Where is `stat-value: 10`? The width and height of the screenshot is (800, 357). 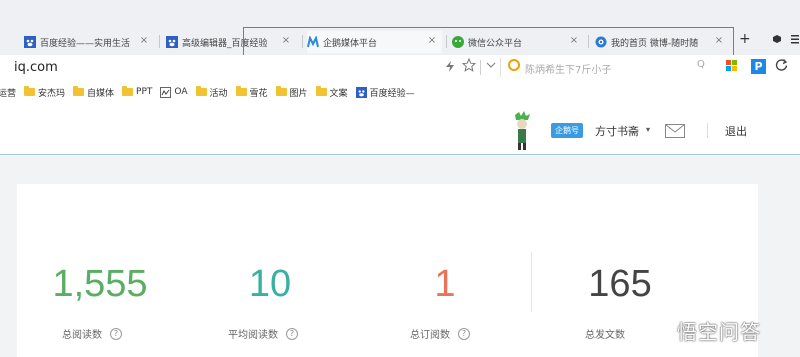
stat-value: 10 is located at coordinates (270, 284).